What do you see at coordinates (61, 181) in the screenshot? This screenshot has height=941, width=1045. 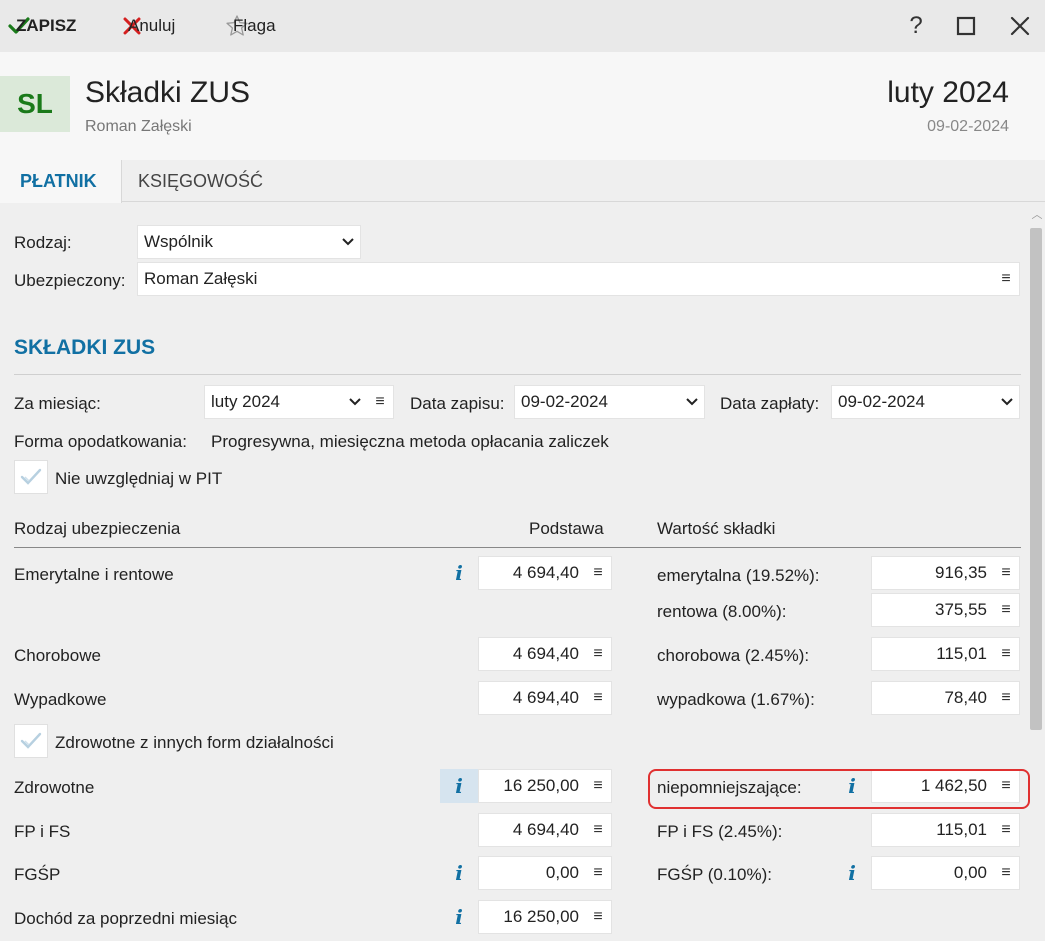 I see `tab-platnik: PŁATNIK` at bounding box center [61, 181].